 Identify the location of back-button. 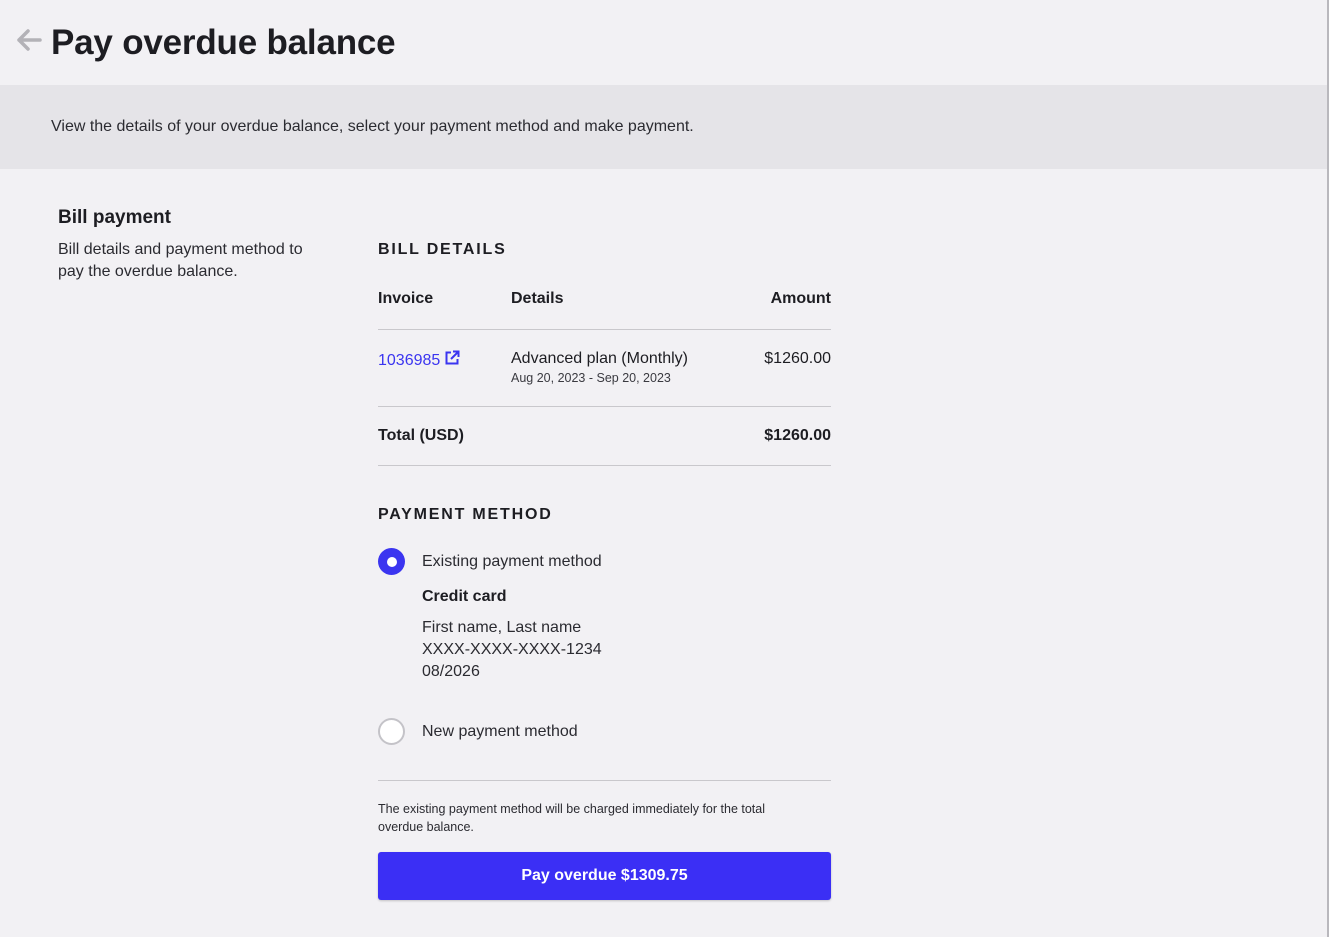
(29, 43).